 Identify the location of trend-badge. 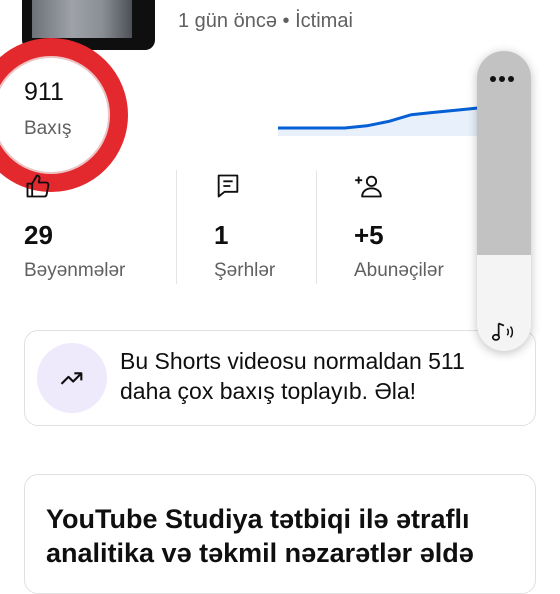
(72, 378).